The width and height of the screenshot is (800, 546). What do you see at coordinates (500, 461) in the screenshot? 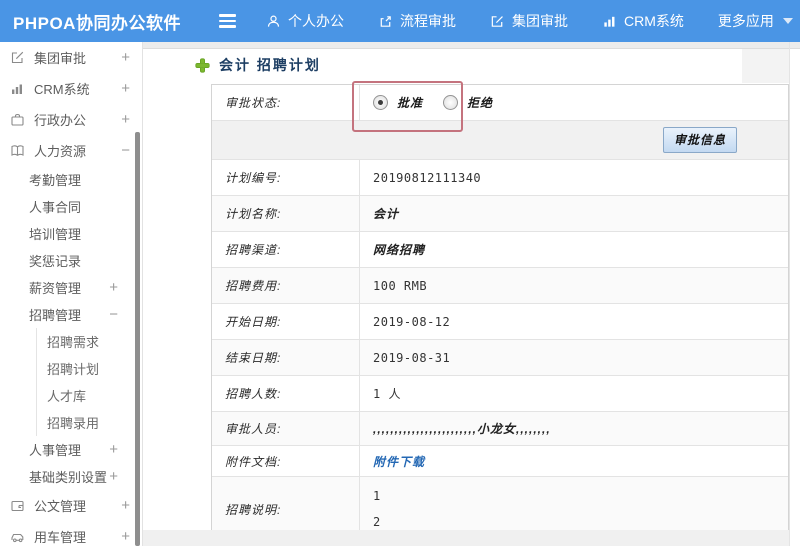
I see `row-attachment: 附件文档: 附件下载` at bounding box center [500, 461].